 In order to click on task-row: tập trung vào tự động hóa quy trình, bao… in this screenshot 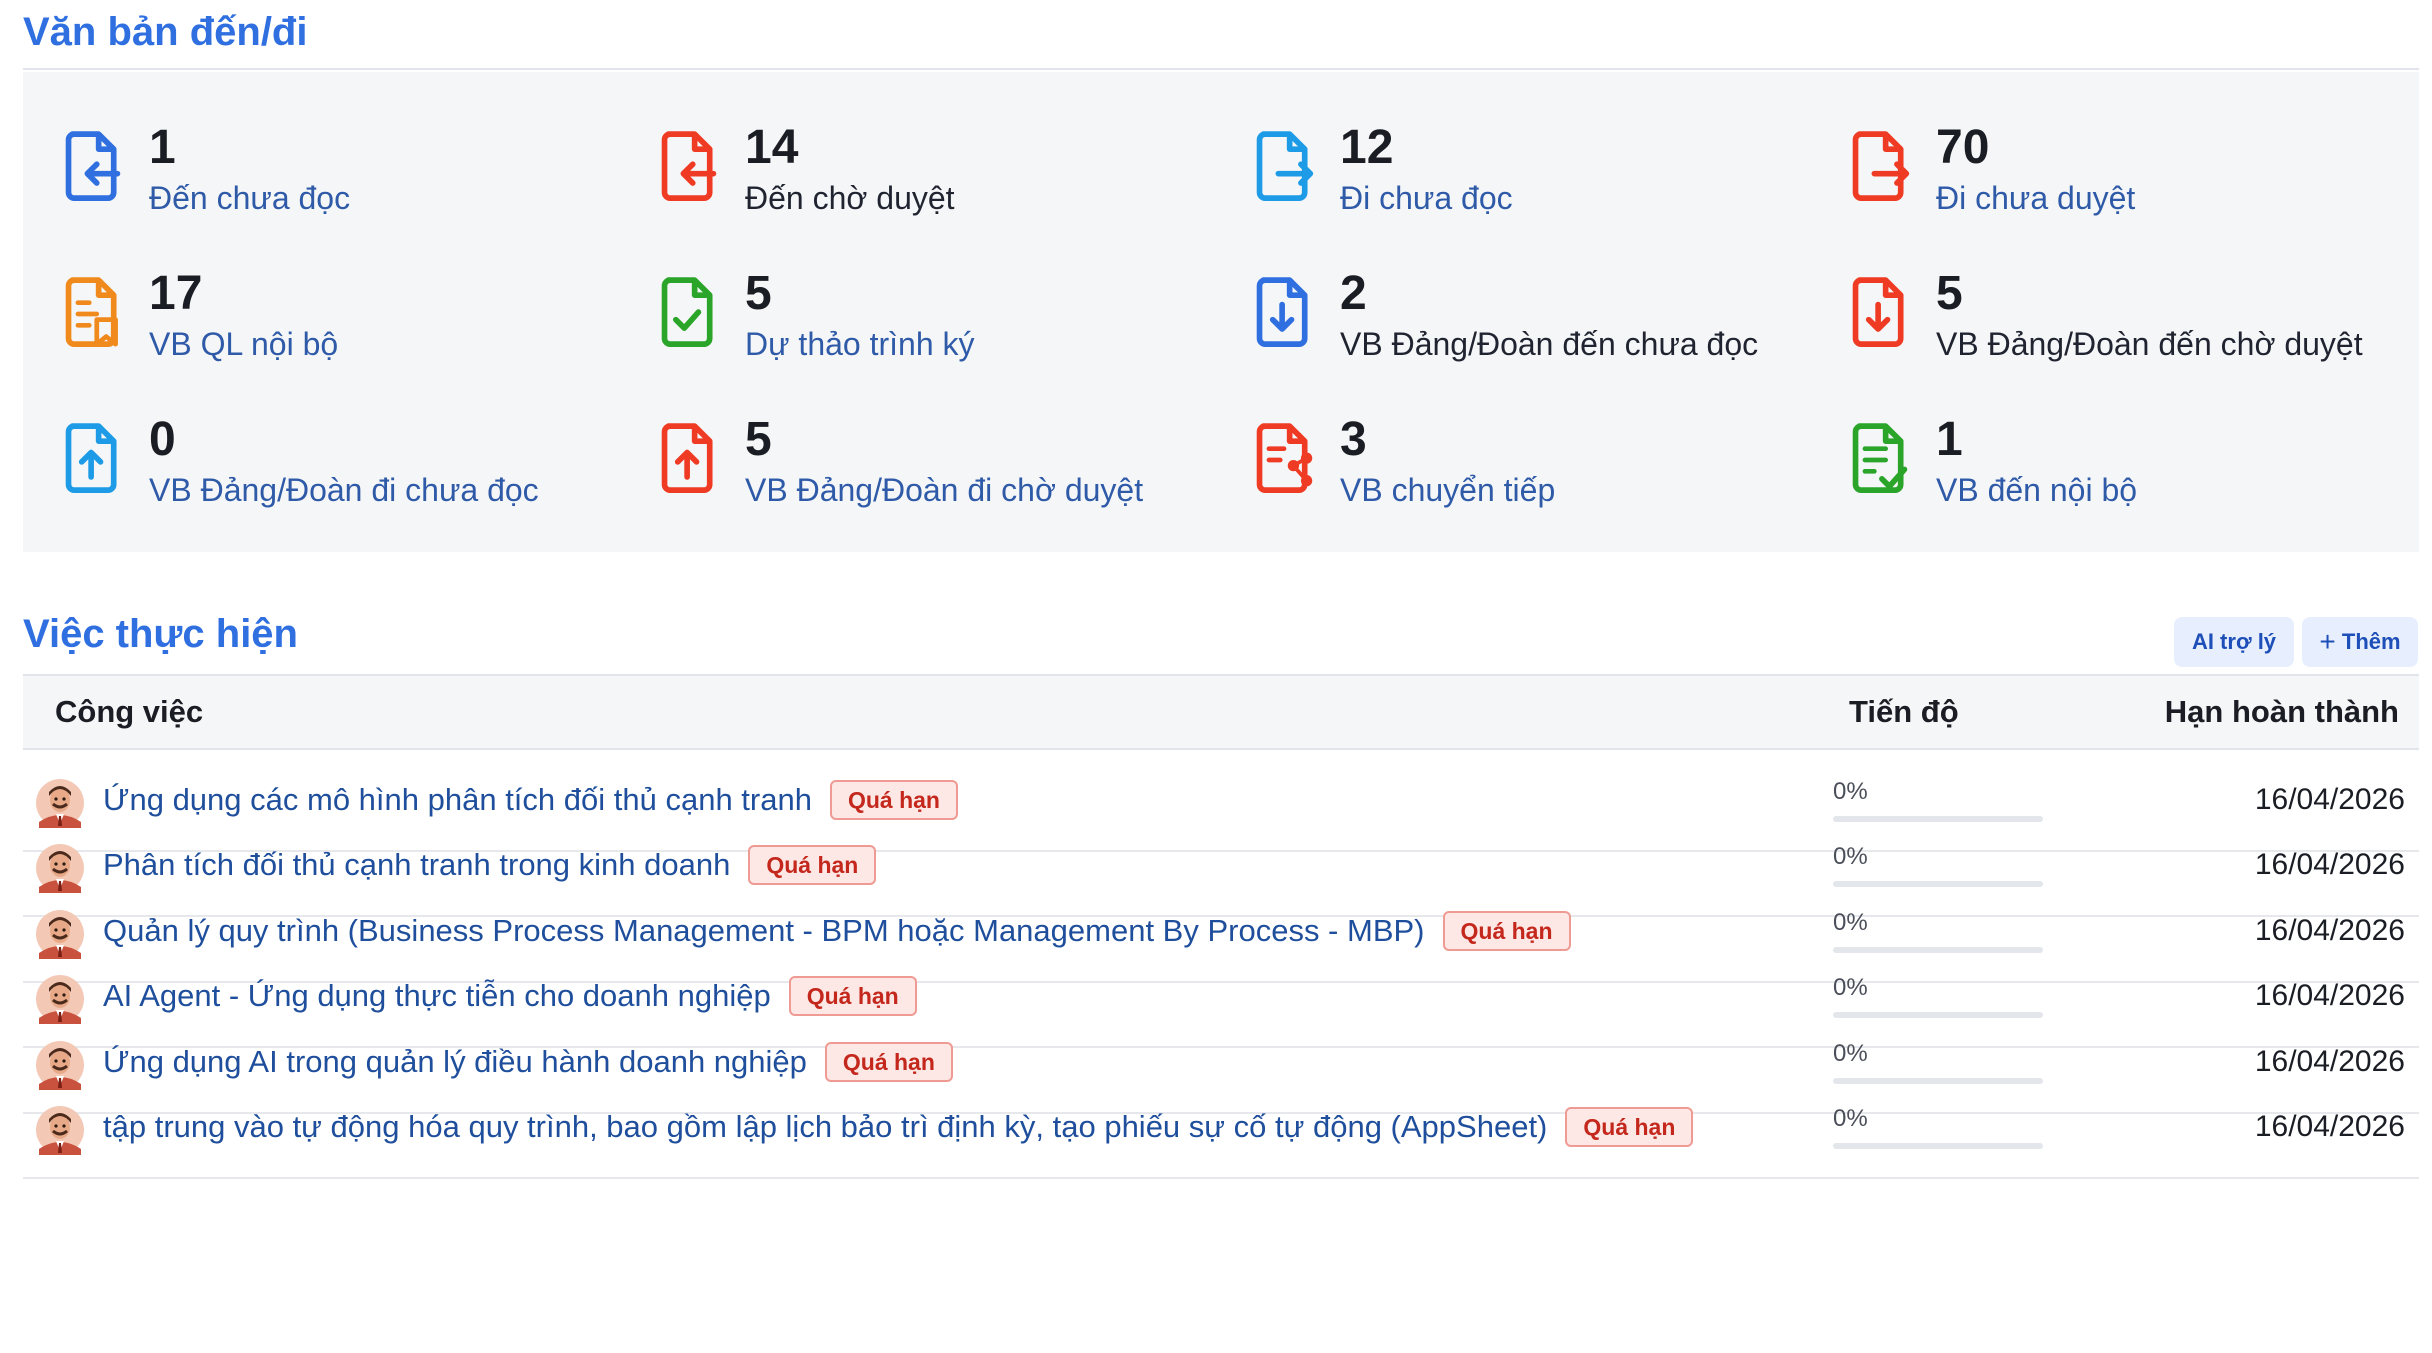, I will do `click(1221, 1128)`.